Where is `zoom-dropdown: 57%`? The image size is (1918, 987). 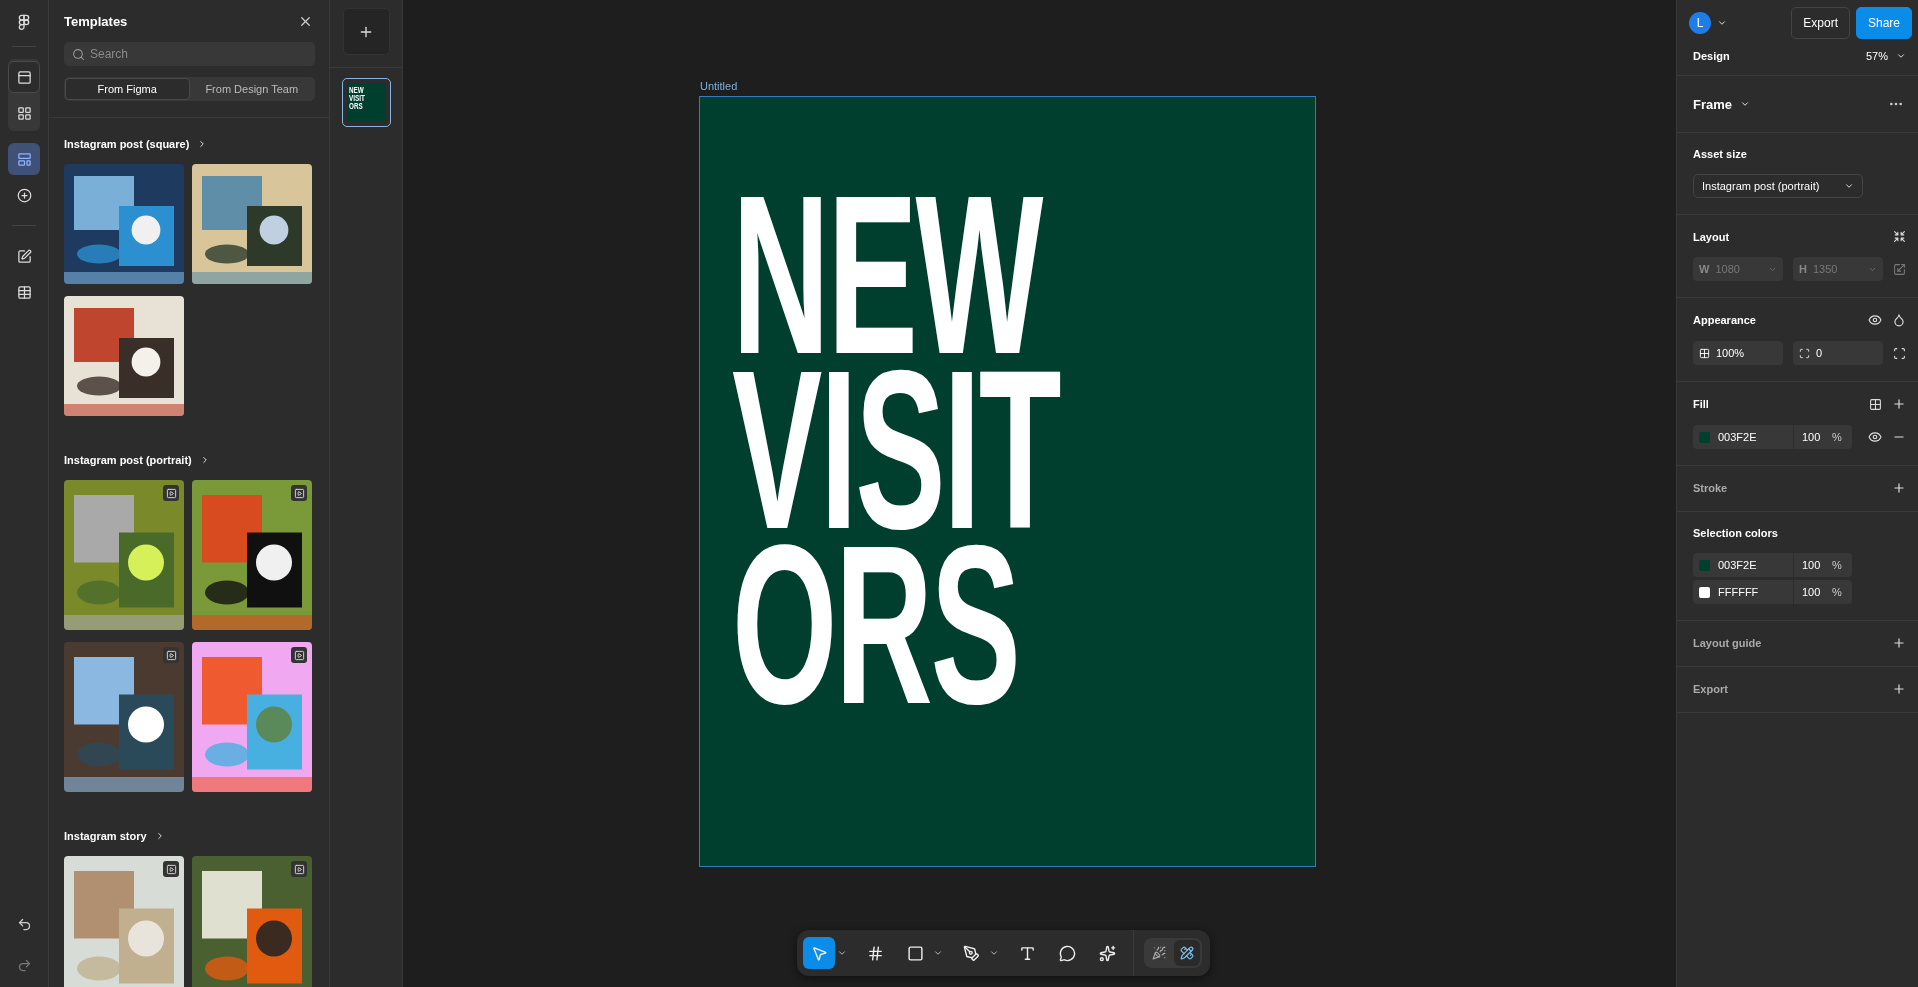 zoom-dropdown: 57% is located at coordinates (1885, 56).